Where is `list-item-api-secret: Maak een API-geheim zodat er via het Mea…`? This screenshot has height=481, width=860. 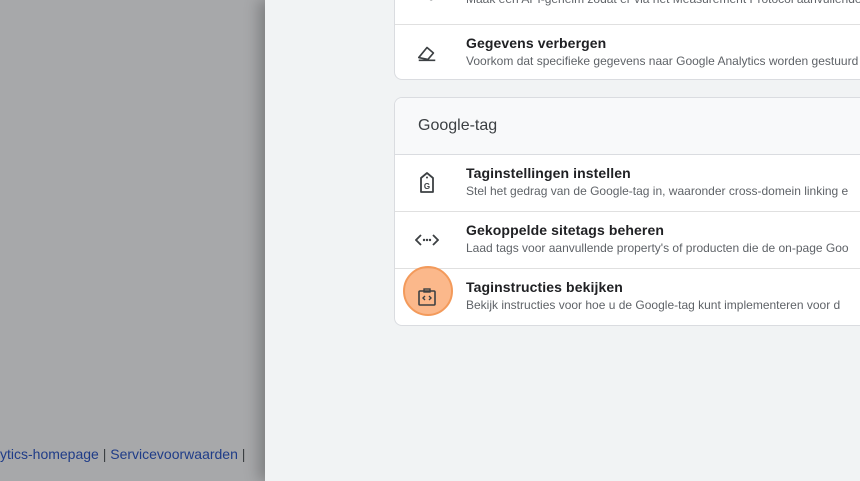
list-item-api-secret: Maak een API-geheim zodat er via het Mea… is located at coordinates (627, 12).